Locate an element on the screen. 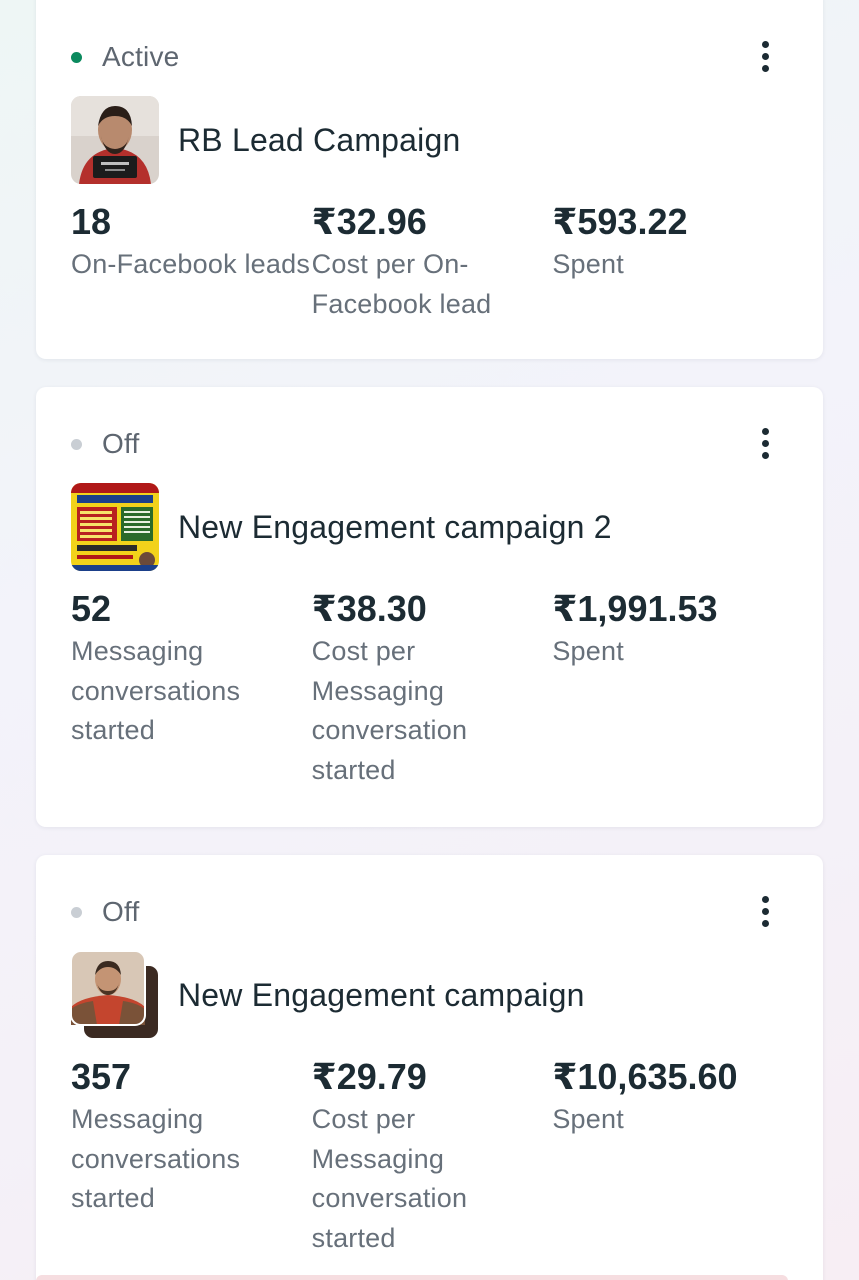 The width and height of the screenshot is (859, 1280). metric-spent: ₹1,991.53 Spent is located at coordinates (672, 688).